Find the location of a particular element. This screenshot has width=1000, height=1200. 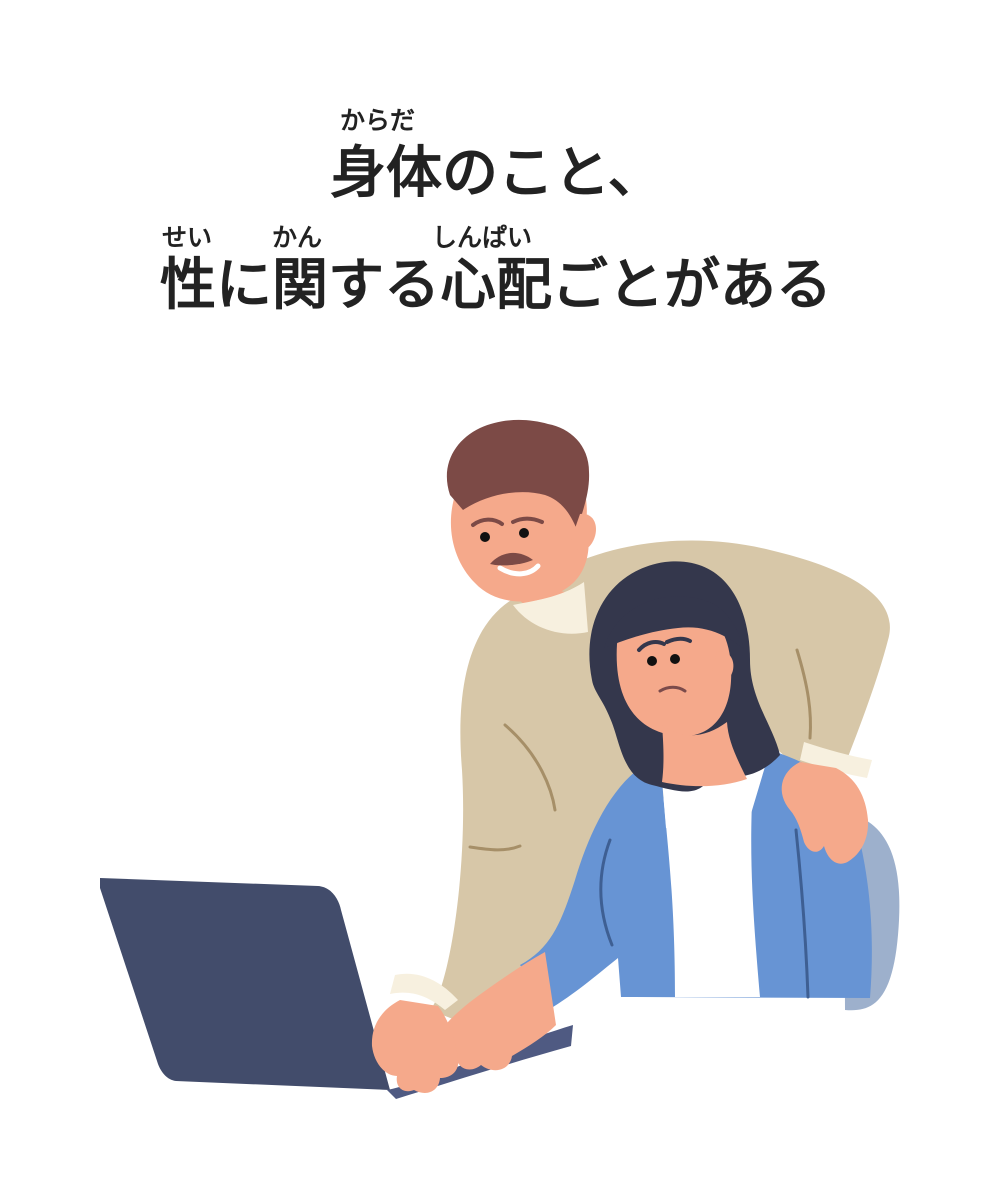

man-right-eye is located at coordinates (524, 533).